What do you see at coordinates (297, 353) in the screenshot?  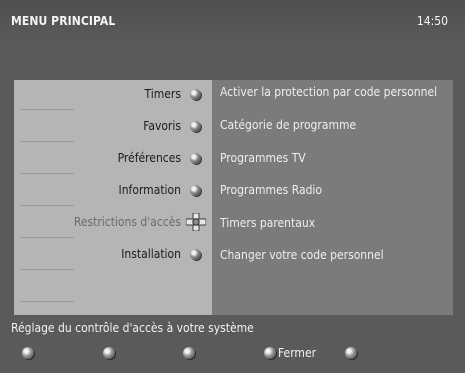 I see `close-button-label: Fermer` at bounding box center [297, 353].